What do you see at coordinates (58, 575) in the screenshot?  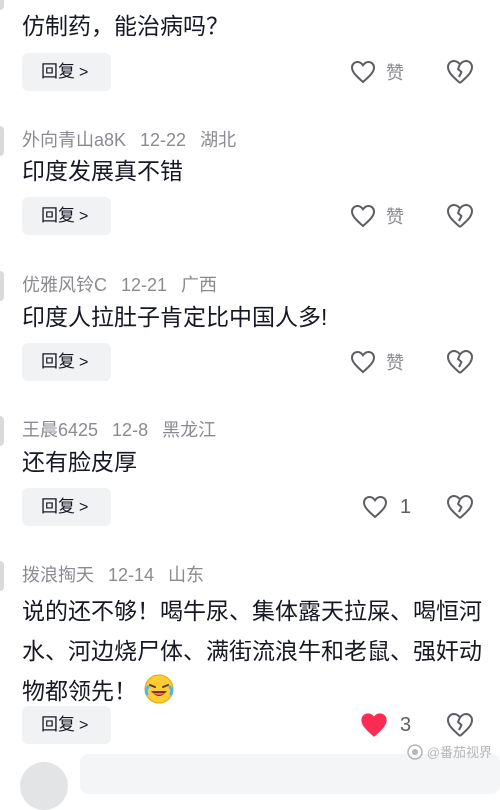 I see `username: 拨浪掏天` at bounding box center [58, 575].